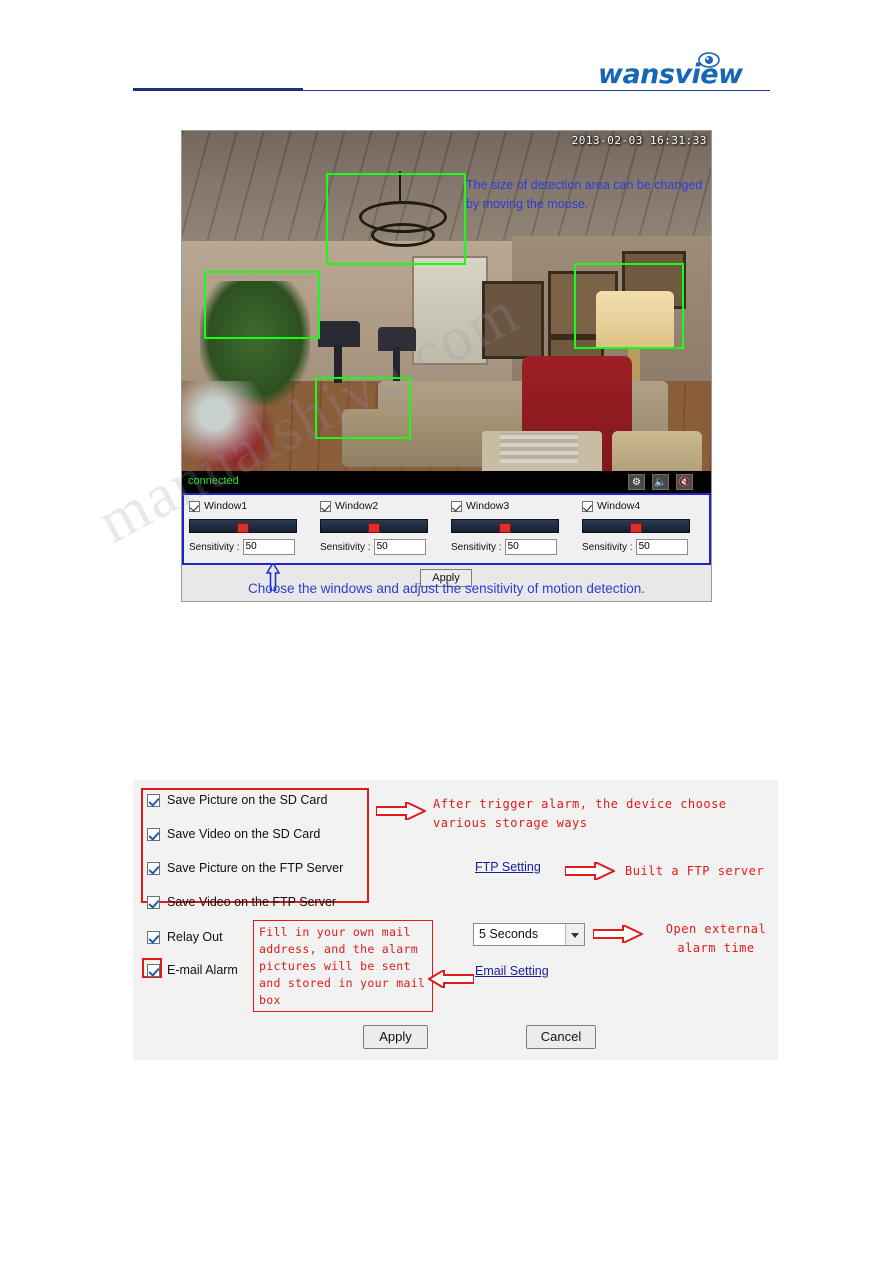 This screenshot has width=893, height=1263. Describe the element at coordinates (218, 89) in the screenshot. I see `header-divider-accent` at that location.